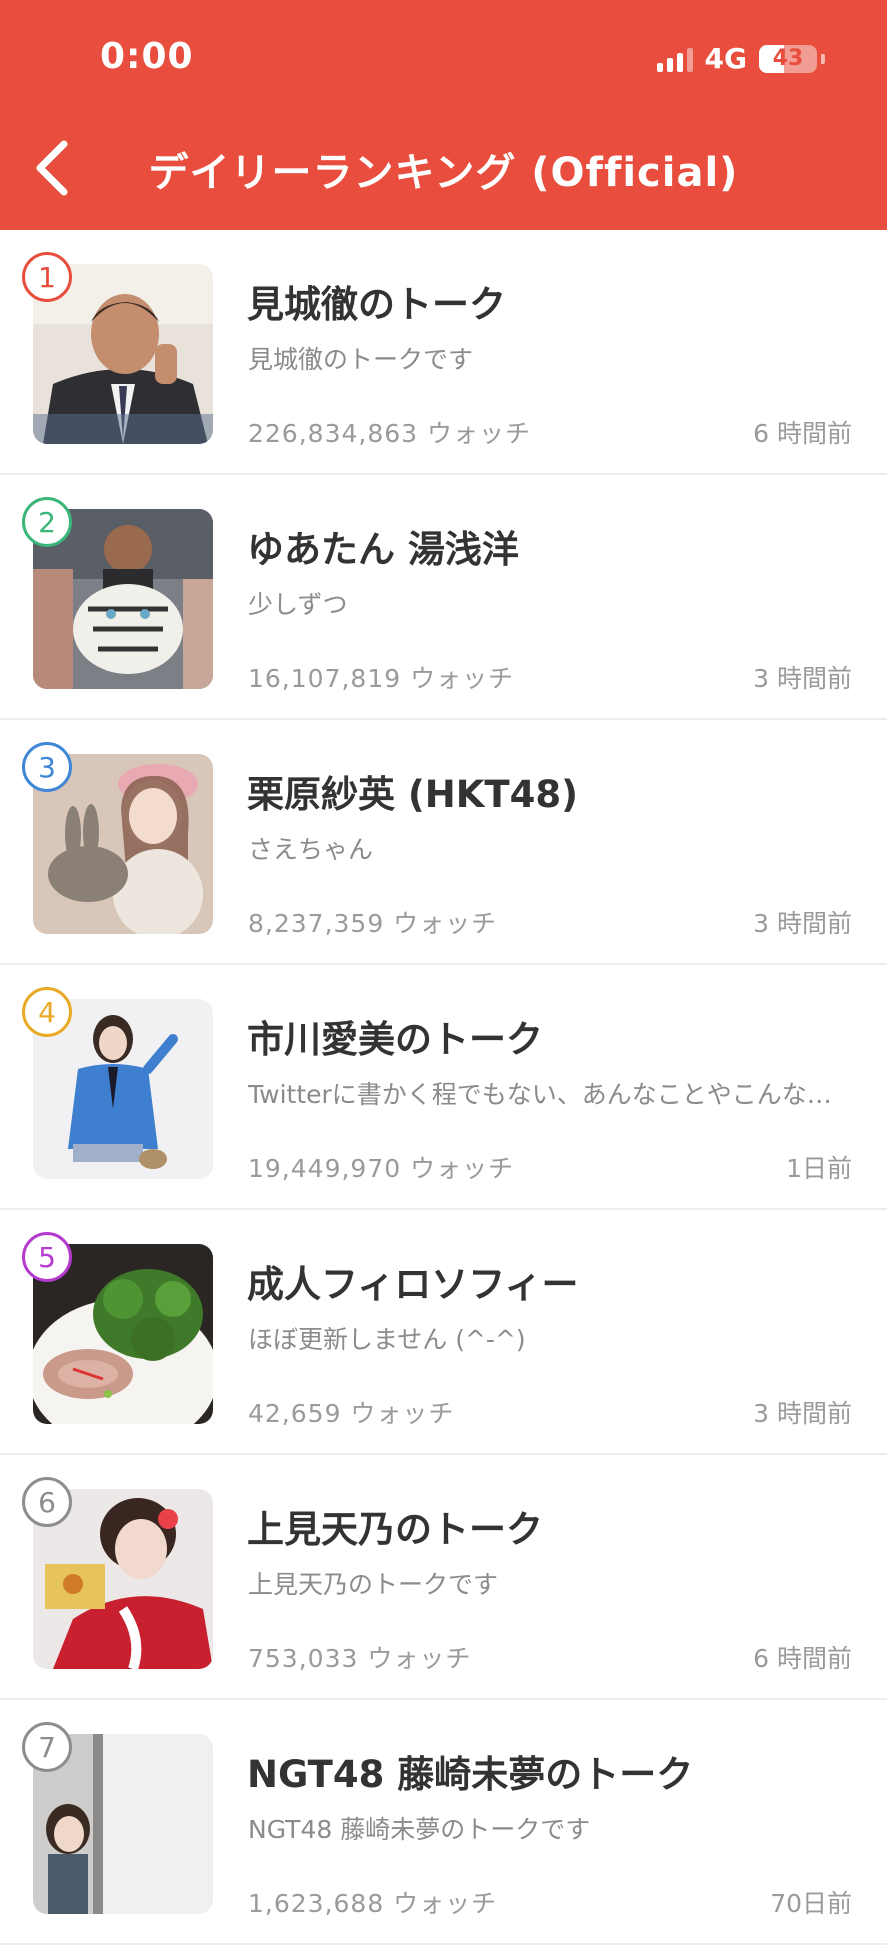 This screenshot has width=887, height=1945. What do you see at coordinates (395, 1039) in the screenshot?
I see `talk-name: 市川愛美のトーク` at bounding box center [395, 1039].